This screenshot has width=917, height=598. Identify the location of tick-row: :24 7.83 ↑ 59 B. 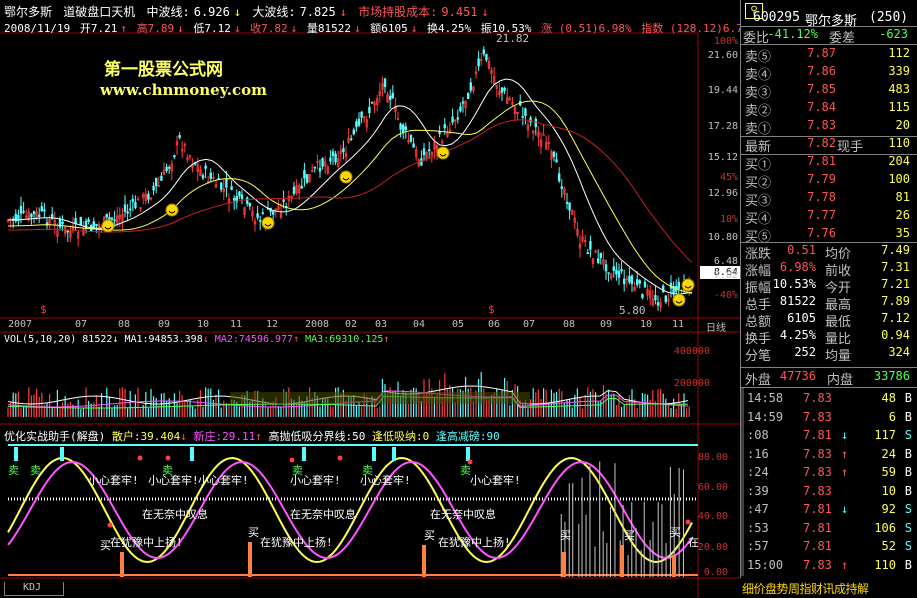
(829, 474).